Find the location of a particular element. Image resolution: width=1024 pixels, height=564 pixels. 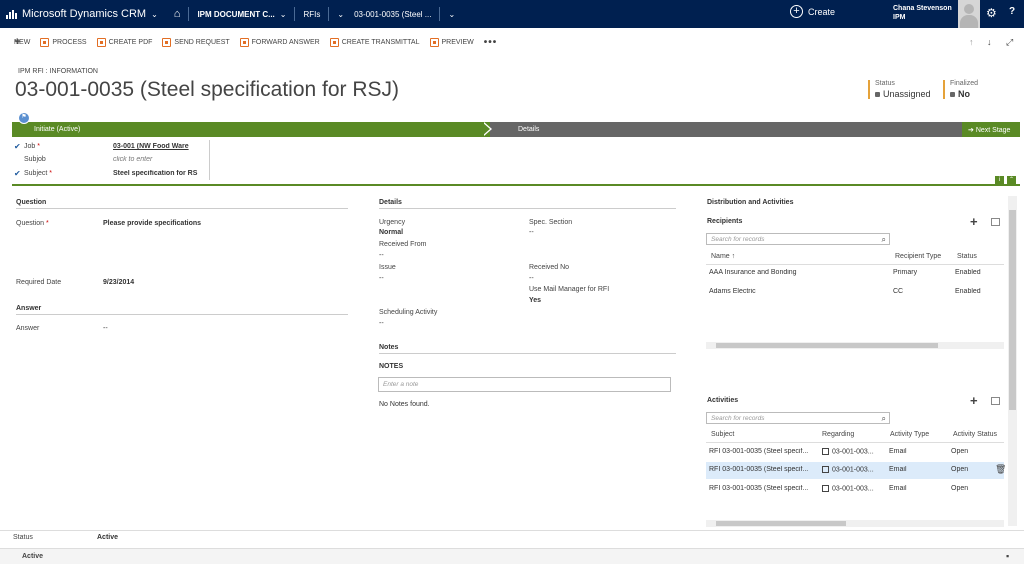

details-section-header: Details is located at coordinates (527, 204).